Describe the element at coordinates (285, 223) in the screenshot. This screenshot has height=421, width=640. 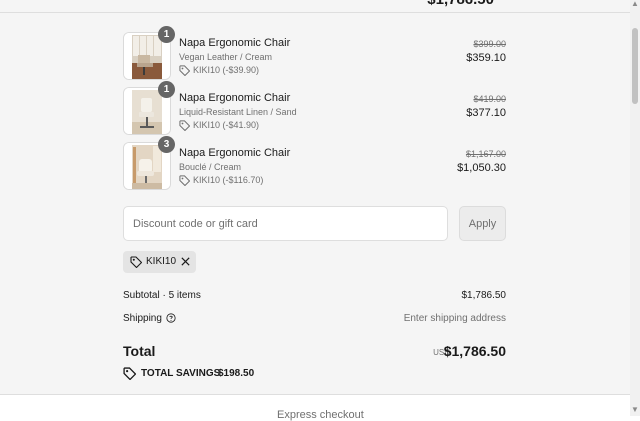
I see `discount-code-input` at that location.